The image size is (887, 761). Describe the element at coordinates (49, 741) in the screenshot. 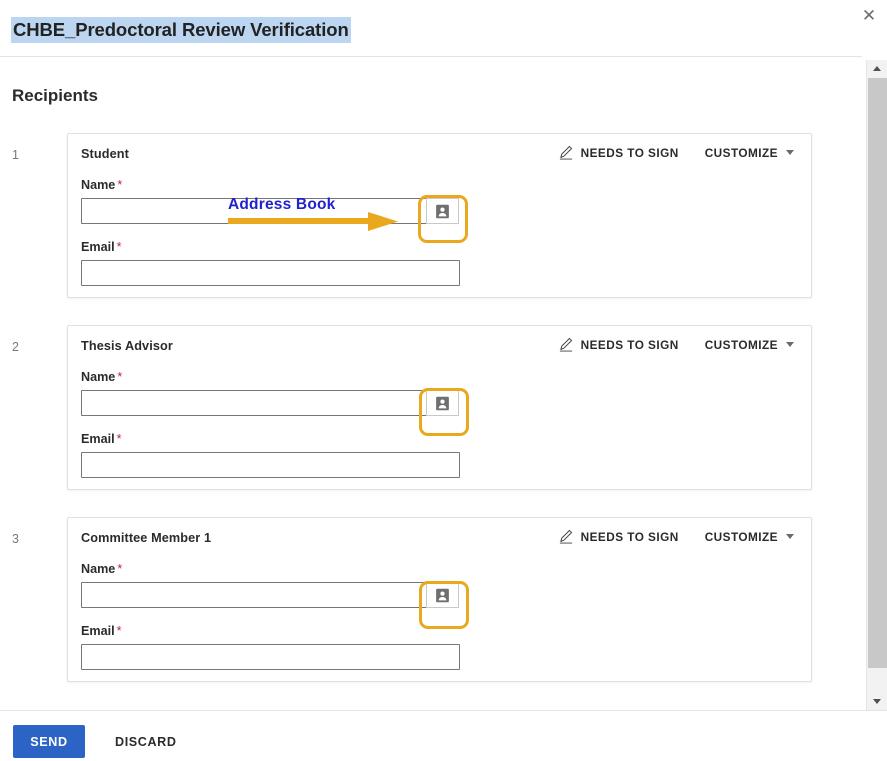

I see `send-button: SEND` at that location.